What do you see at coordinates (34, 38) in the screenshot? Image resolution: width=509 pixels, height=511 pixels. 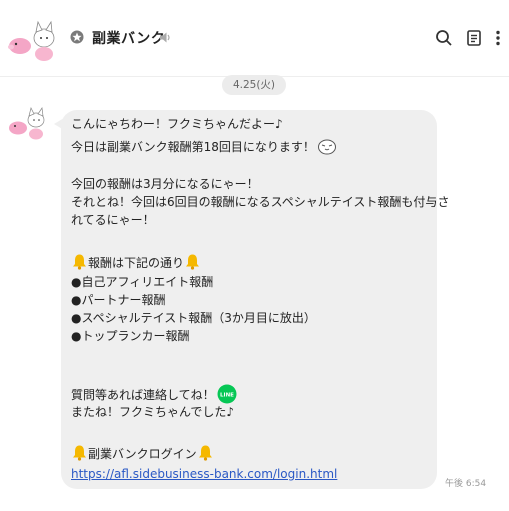 I see `profile-avatar` at bounding box center [34, 38].